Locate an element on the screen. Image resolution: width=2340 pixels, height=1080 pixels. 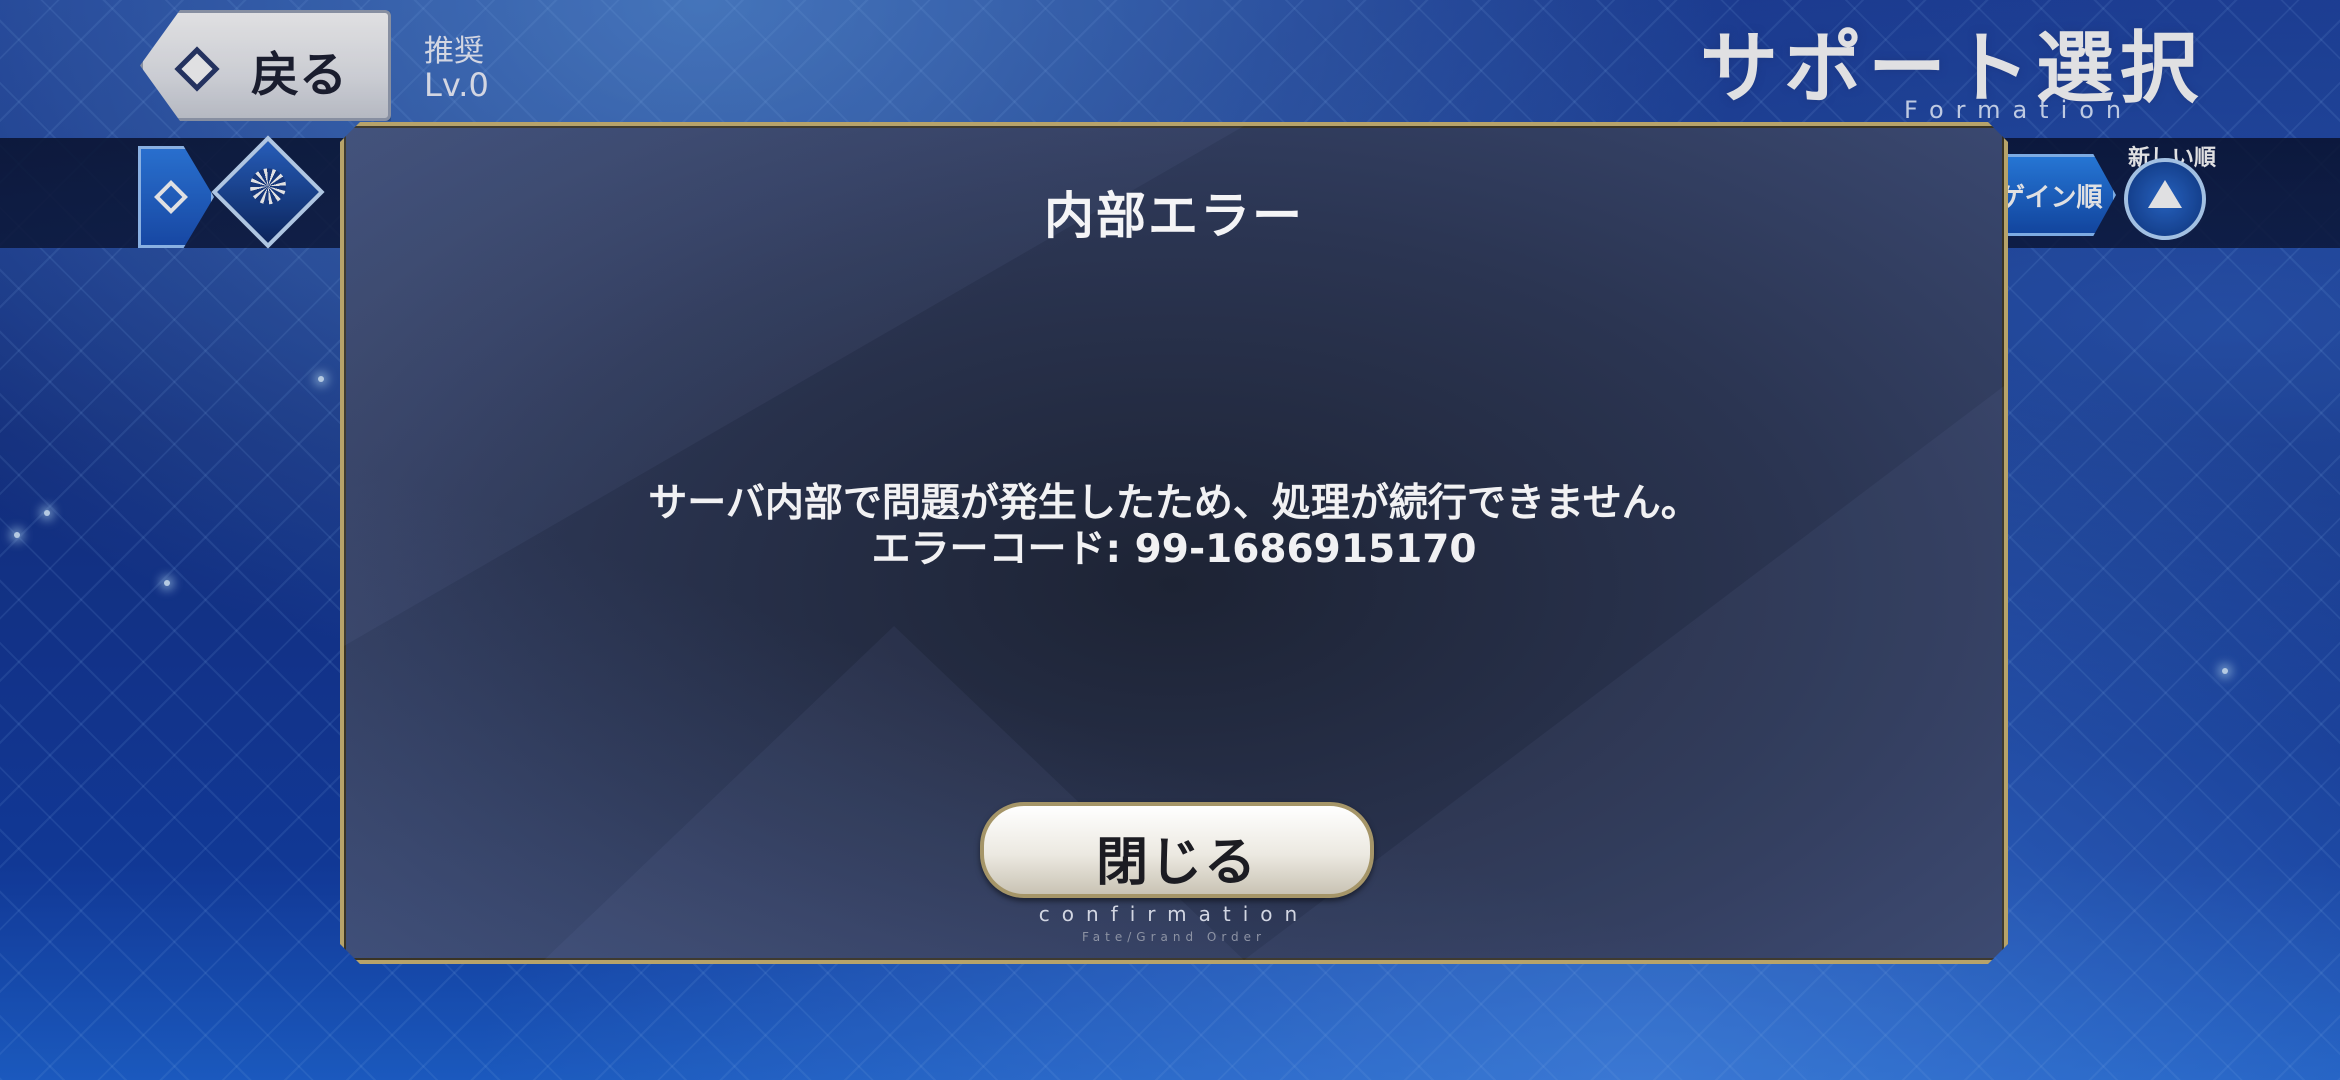
close-button: 閉じる is located at coordinates (1177, 850).